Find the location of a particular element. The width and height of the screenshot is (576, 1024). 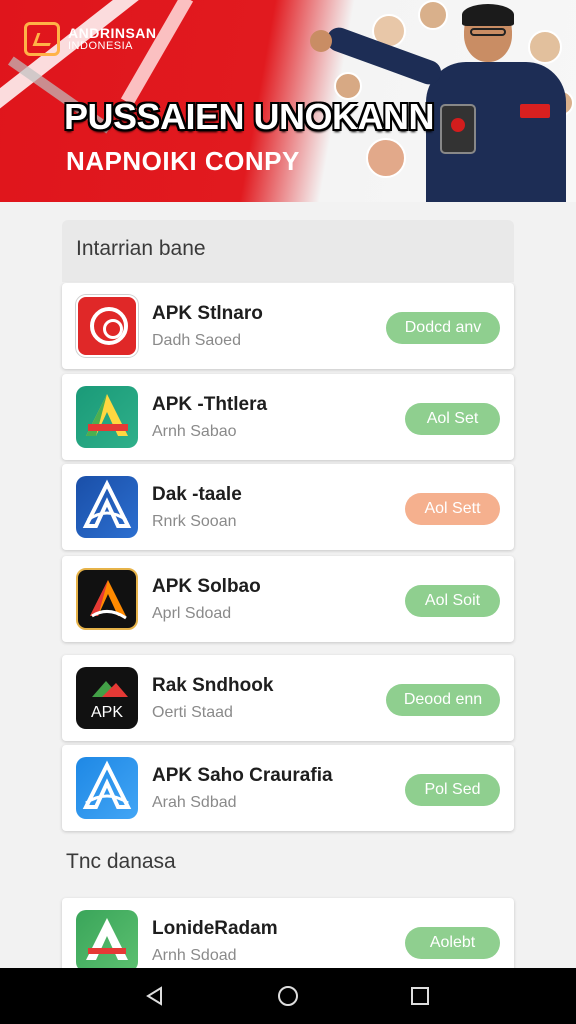

apk-logo-icon: APK is located at coordinates (107, 698).